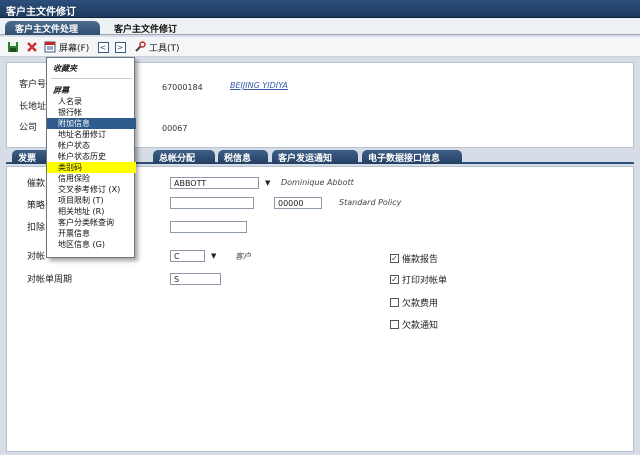  I want to click on dunning-report-checkbox: ✓, so click(394, 258).